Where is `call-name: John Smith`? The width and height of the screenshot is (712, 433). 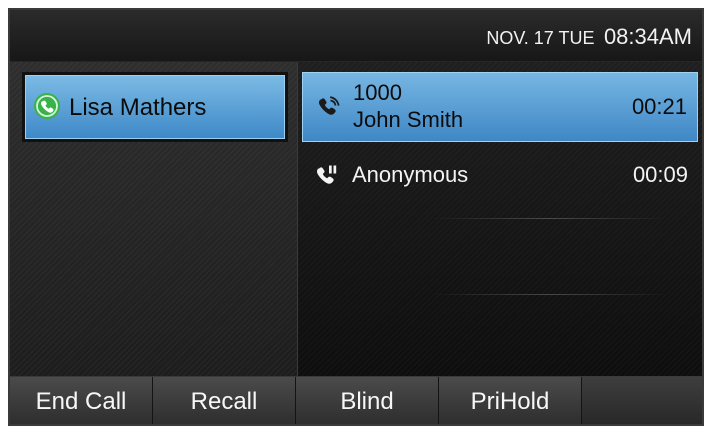
call-name: John Smith is located at coordinates (408, 119).